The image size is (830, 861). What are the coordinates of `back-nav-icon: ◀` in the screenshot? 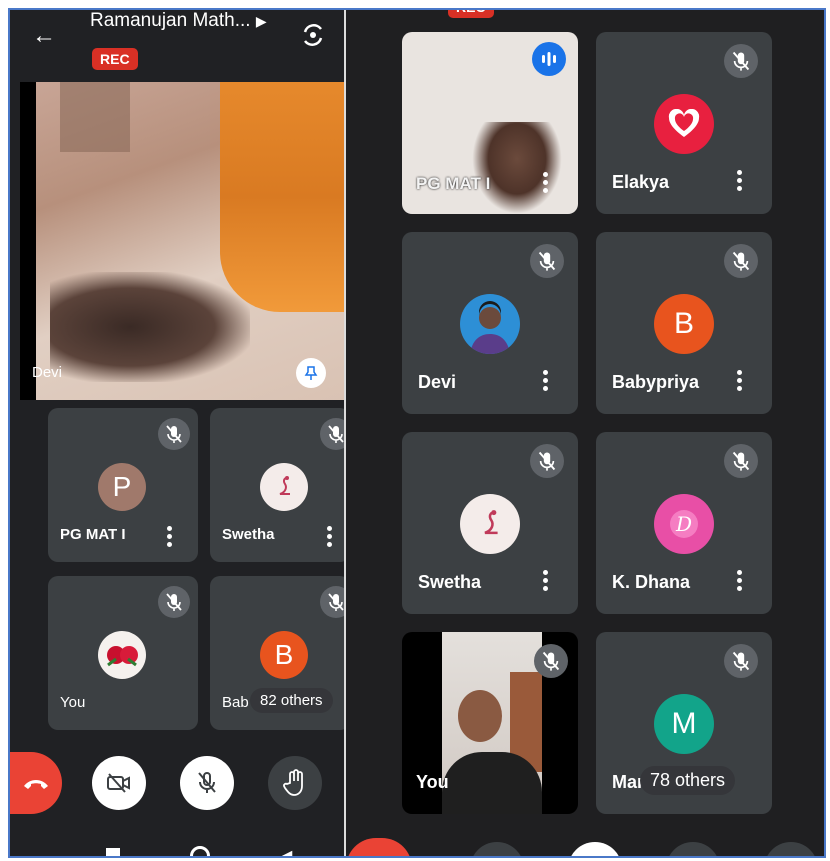 It's located at (286, 851).